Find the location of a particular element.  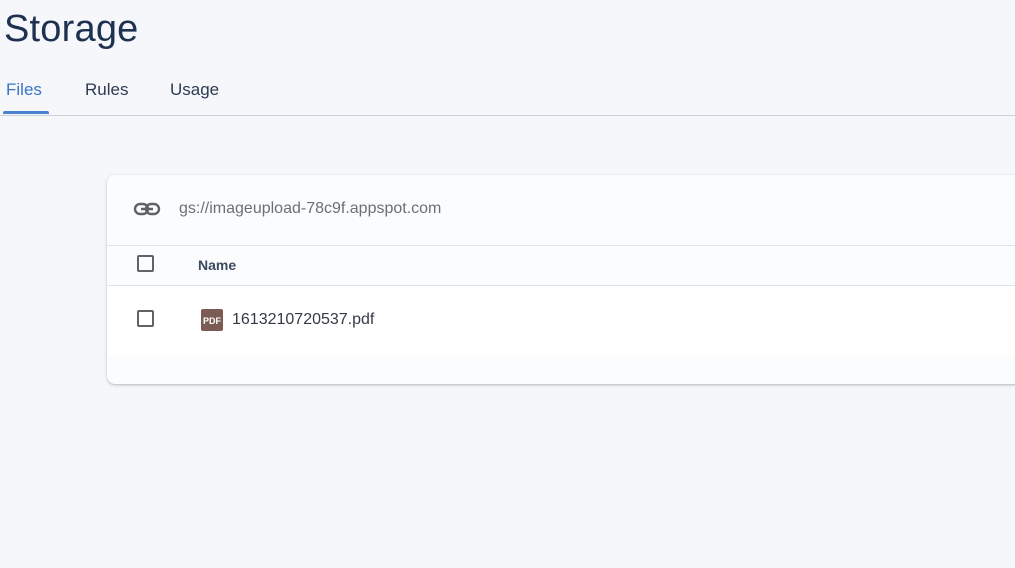

table-row: PDF 1613210720537.pdf is located at coordinates (561, 321).